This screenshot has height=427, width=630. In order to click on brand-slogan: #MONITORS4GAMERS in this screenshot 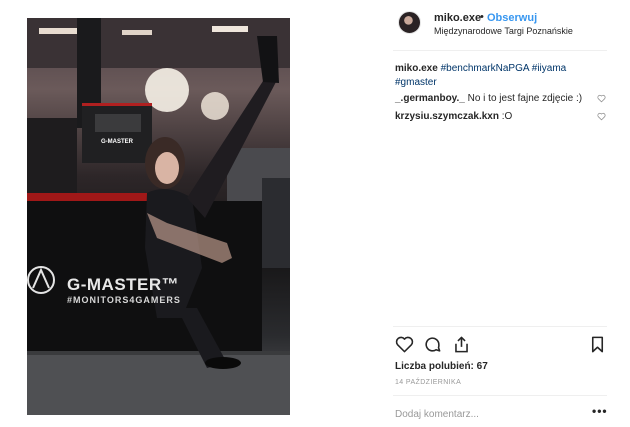, I will do `click(124, 300)`.